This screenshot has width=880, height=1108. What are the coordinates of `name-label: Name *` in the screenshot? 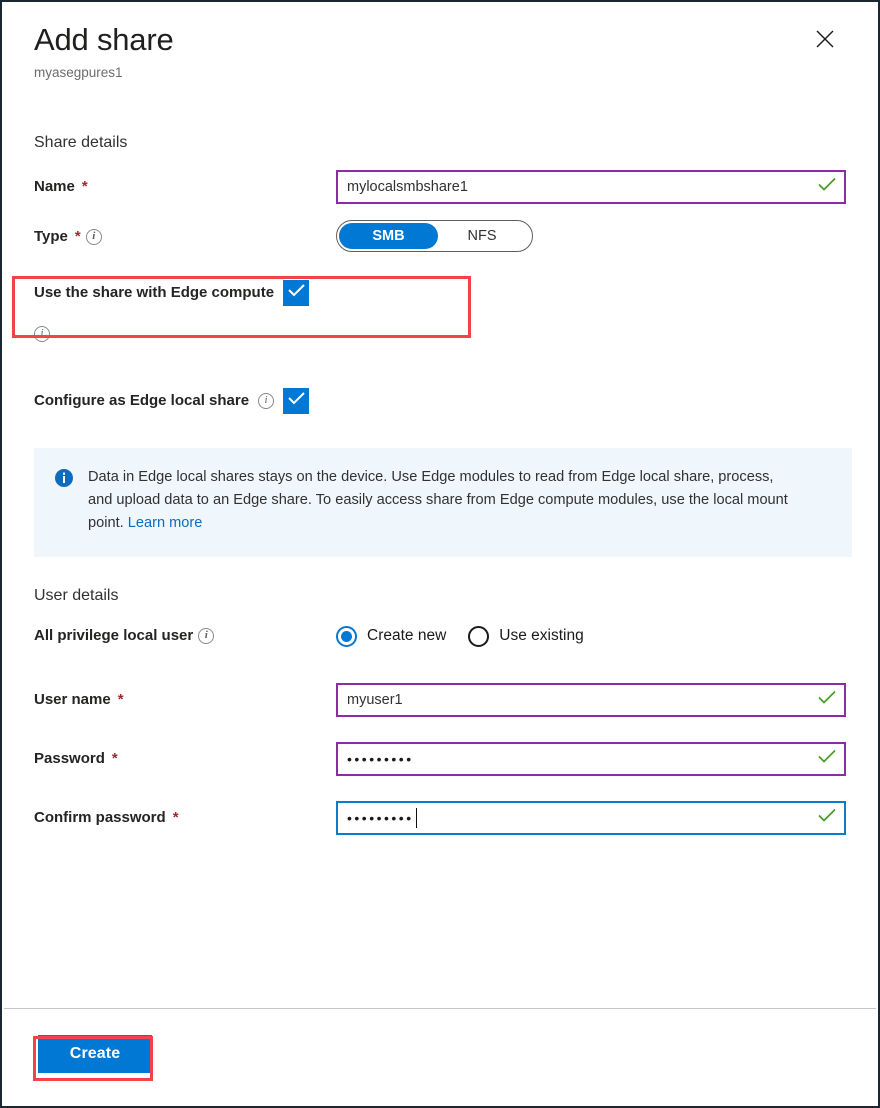 It's located at (185, 187).